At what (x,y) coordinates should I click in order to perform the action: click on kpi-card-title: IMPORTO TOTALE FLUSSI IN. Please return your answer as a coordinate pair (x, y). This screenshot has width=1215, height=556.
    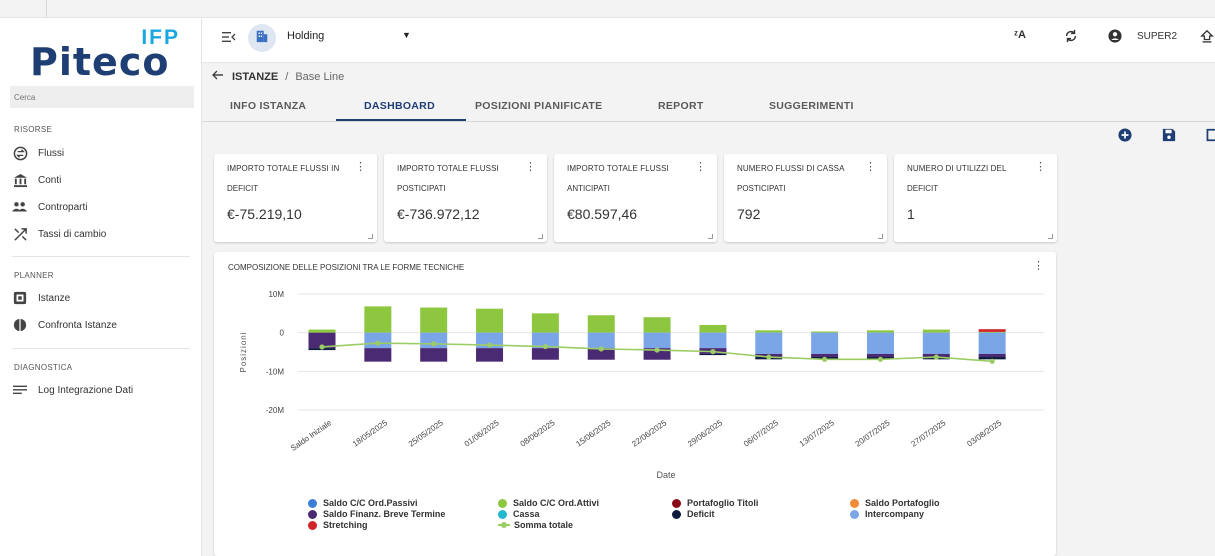
    Looking at the image, I should click on (283, 168).